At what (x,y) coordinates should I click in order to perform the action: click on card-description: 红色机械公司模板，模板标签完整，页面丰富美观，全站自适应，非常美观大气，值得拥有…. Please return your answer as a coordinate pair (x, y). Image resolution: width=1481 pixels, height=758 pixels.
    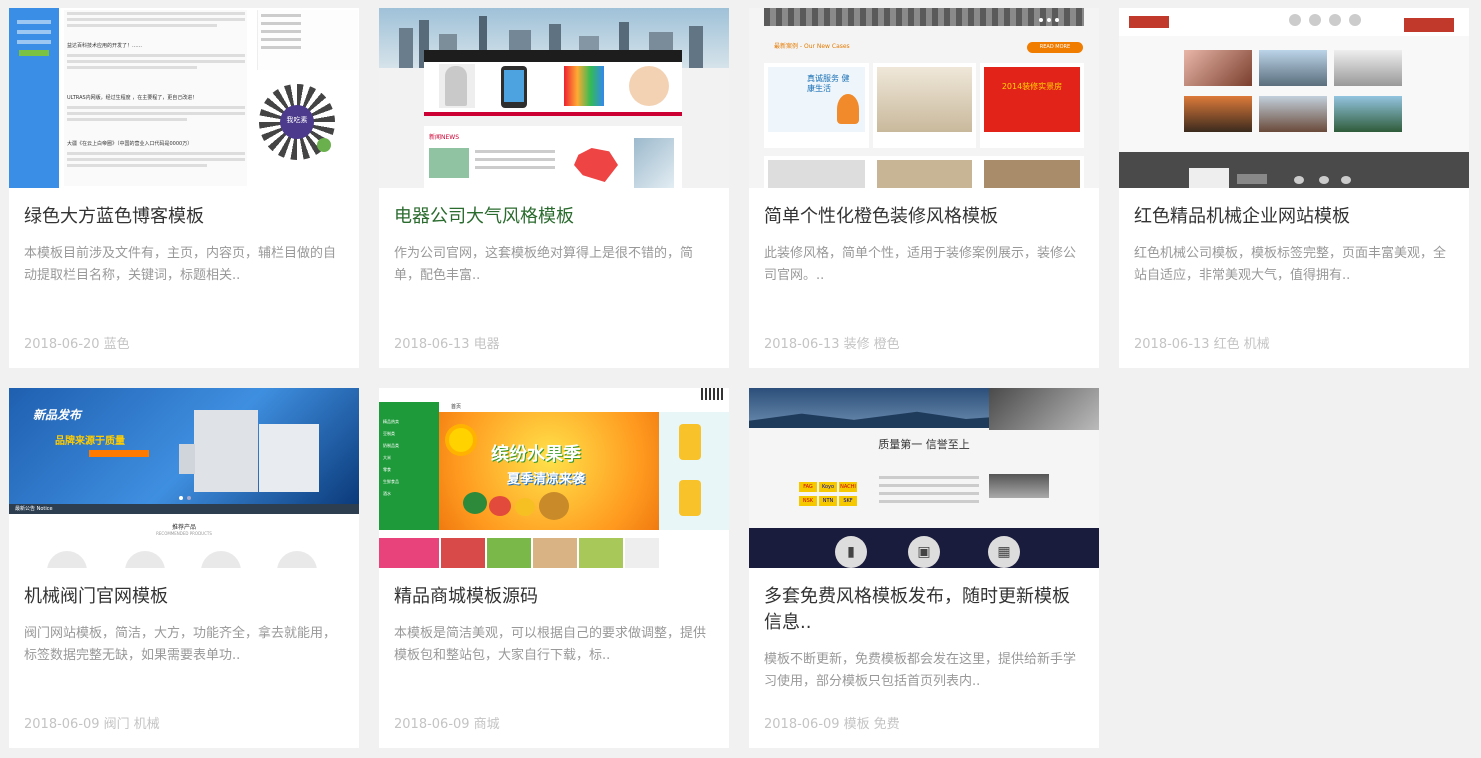
    Looking at the image, I should click on (1290, 264).